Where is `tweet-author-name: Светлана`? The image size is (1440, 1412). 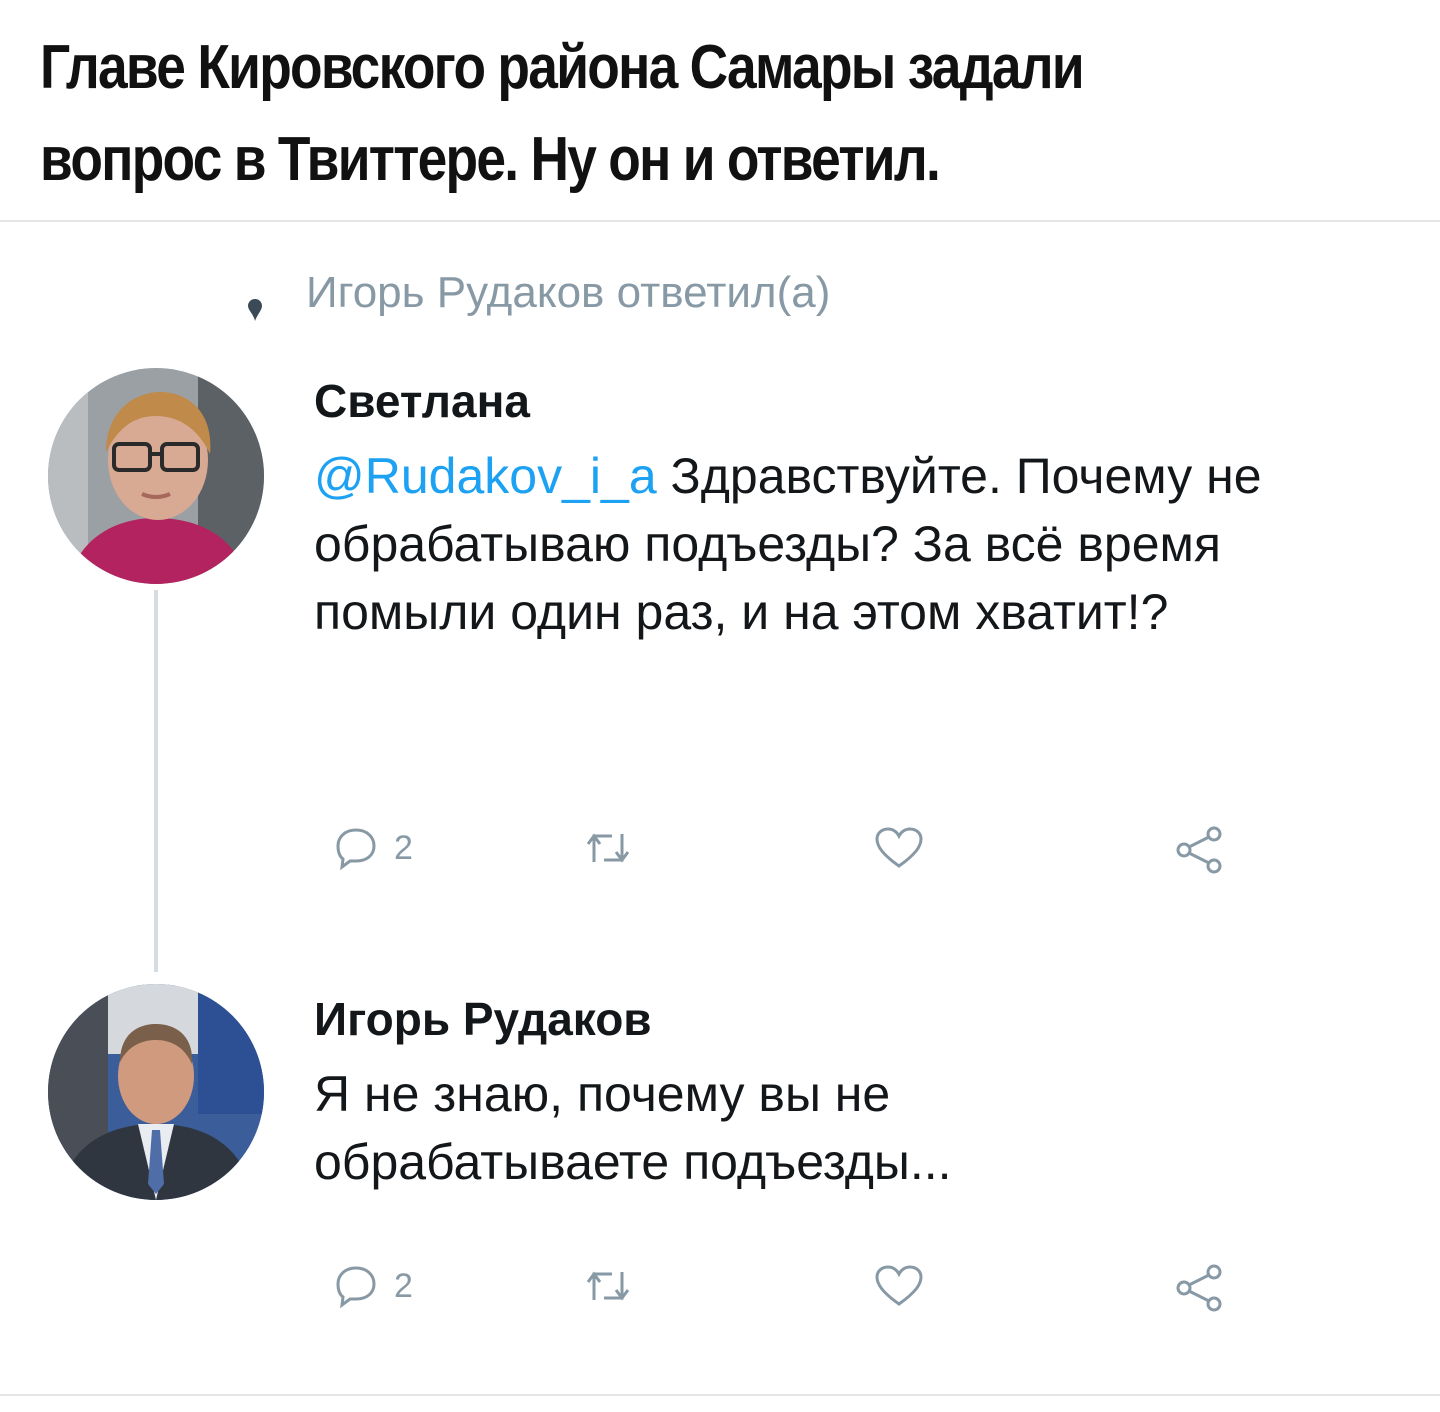
tweet-author-name: Светлана is located at coordinates (422, 401).